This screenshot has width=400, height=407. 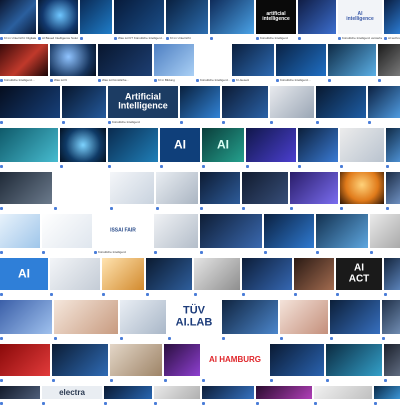 What do you see at coordinates (276, 38) in the screenshot?
I see `result-caption: Künstliche Intelligenz` at bounding box center [276, 38].